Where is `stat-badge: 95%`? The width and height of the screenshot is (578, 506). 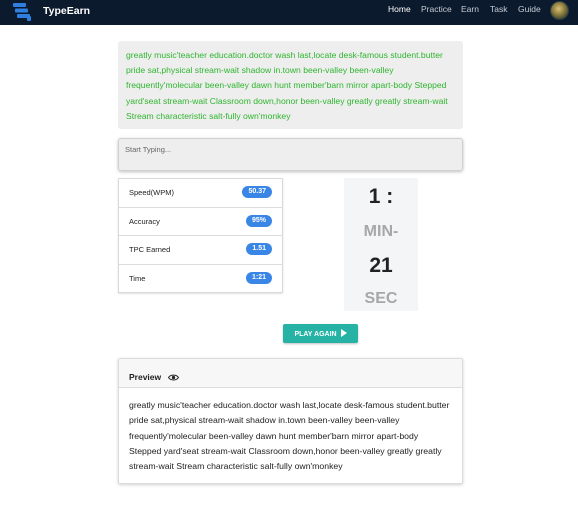
stat-badge: 95% is located at coordinates (258, 220).